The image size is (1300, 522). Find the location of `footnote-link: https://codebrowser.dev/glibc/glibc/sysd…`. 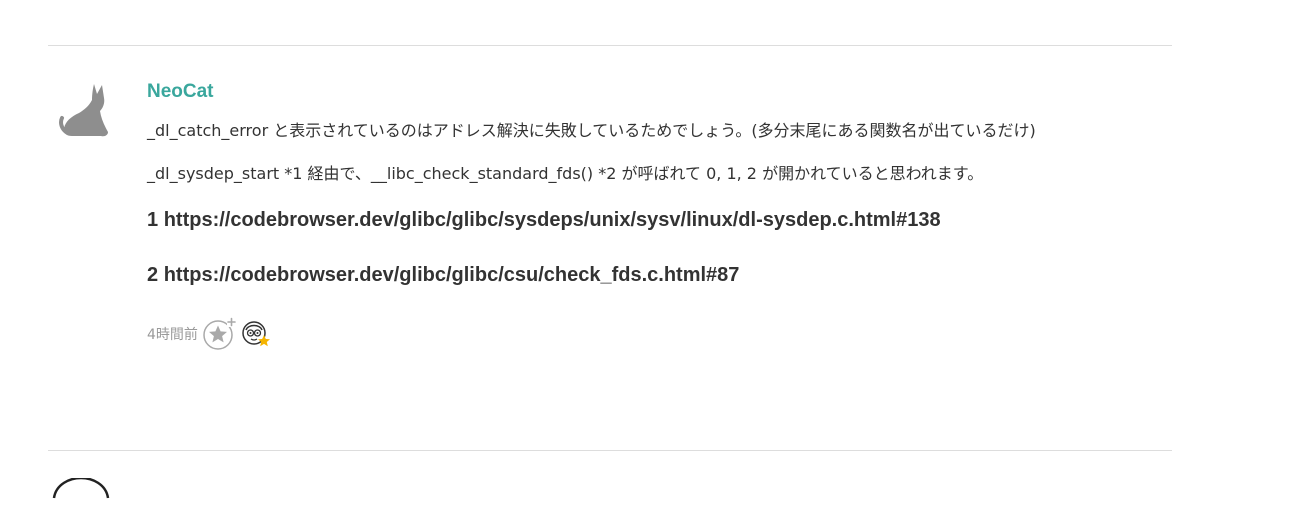

footnote-link: https://codebrowser.dev/glibc/glibc/sysd… is located at coordinates (552, 220).